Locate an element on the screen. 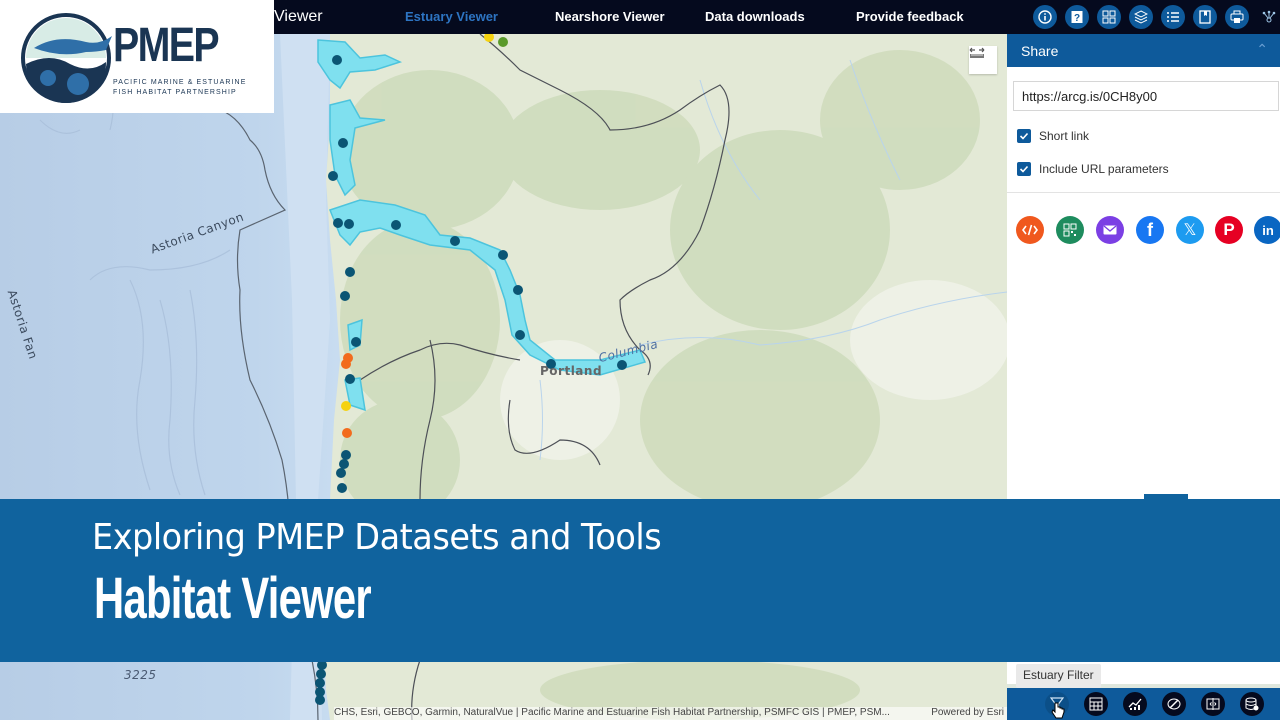  basemap-gallery-button is located at coordinates (1109, 17).